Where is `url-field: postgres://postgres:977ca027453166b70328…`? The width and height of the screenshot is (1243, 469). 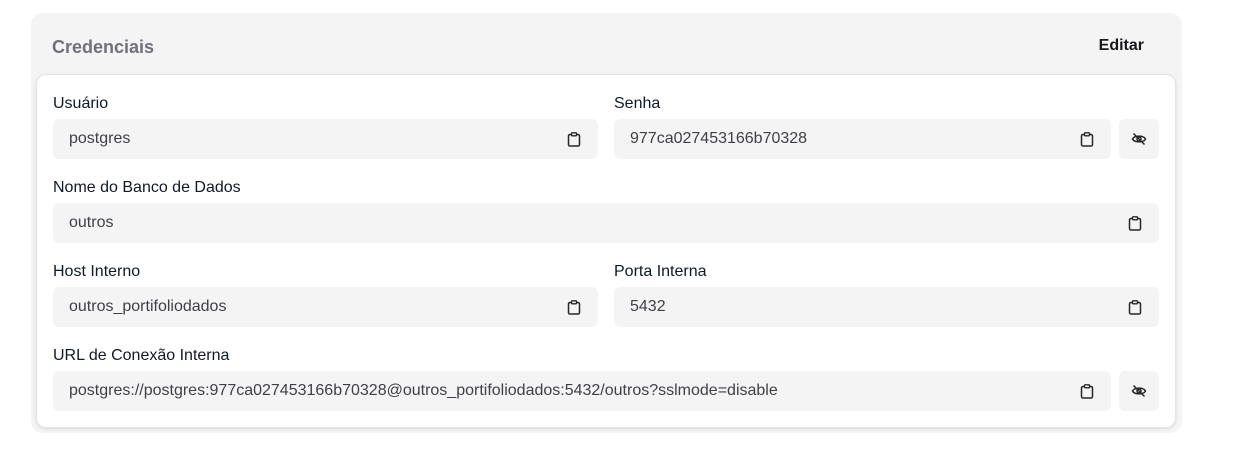 url-field: postgres://postgres:977ca027453166b70328… is located at coordinates (582, 391).